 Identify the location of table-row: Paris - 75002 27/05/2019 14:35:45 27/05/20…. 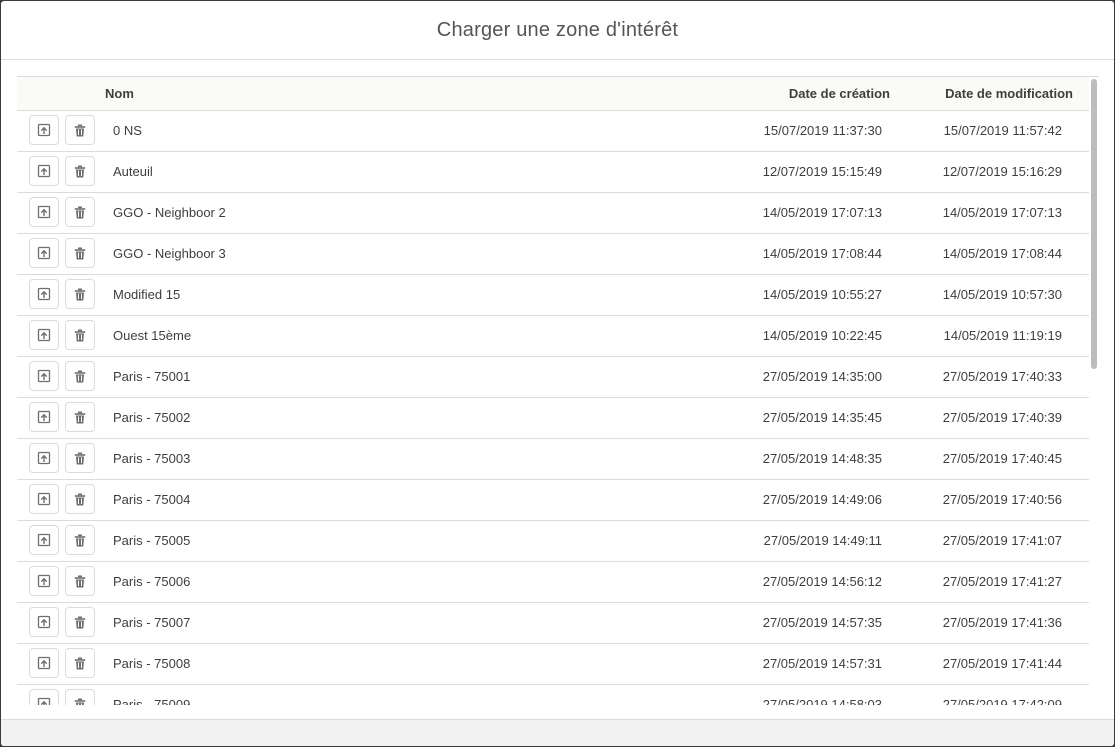
(558, 418).